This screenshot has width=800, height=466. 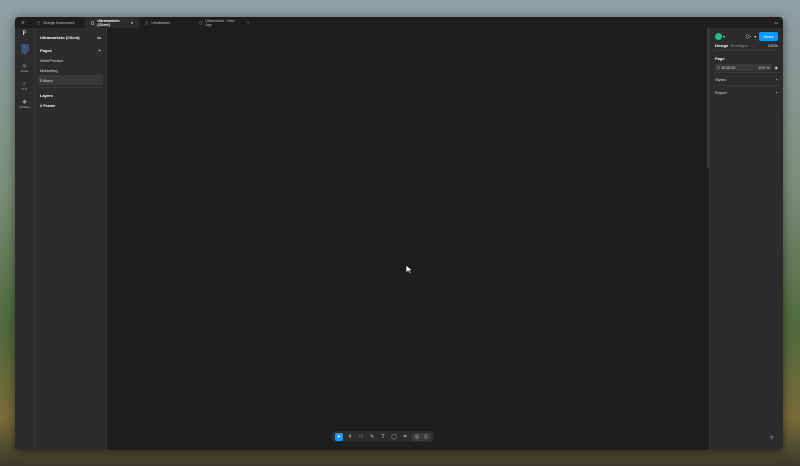 I want to click on variables-icon: ◉, so click(x=24, y=102).